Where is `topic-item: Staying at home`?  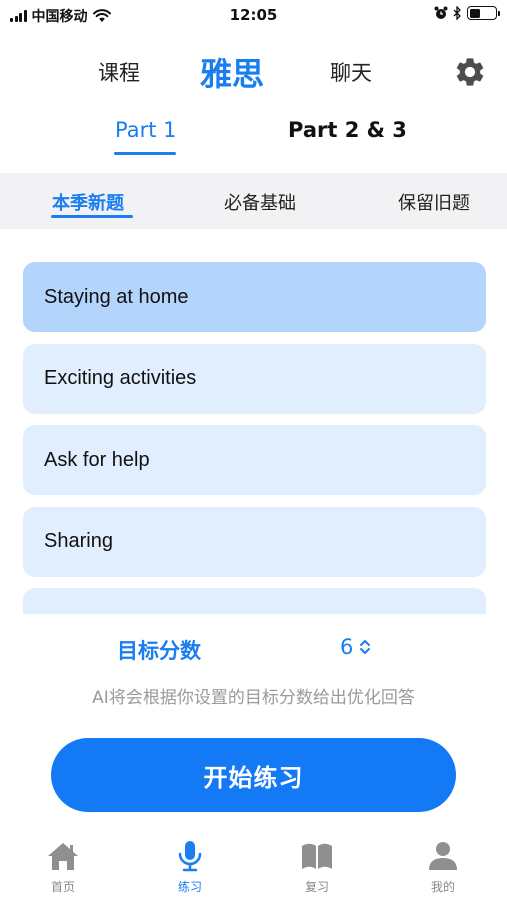
topic-item: Staying at home is located at coordinates (254, 297).